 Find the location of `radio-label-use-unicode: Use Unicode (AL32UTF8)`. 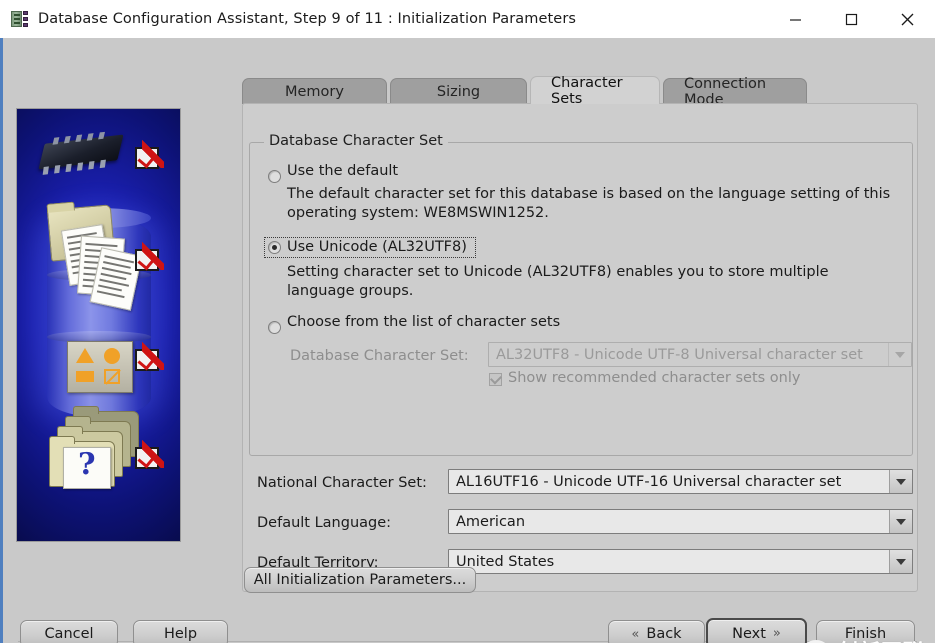

radio-label-use-unicode: Use Unicode (AL32UTF8) is located at coordinates (377, 247).